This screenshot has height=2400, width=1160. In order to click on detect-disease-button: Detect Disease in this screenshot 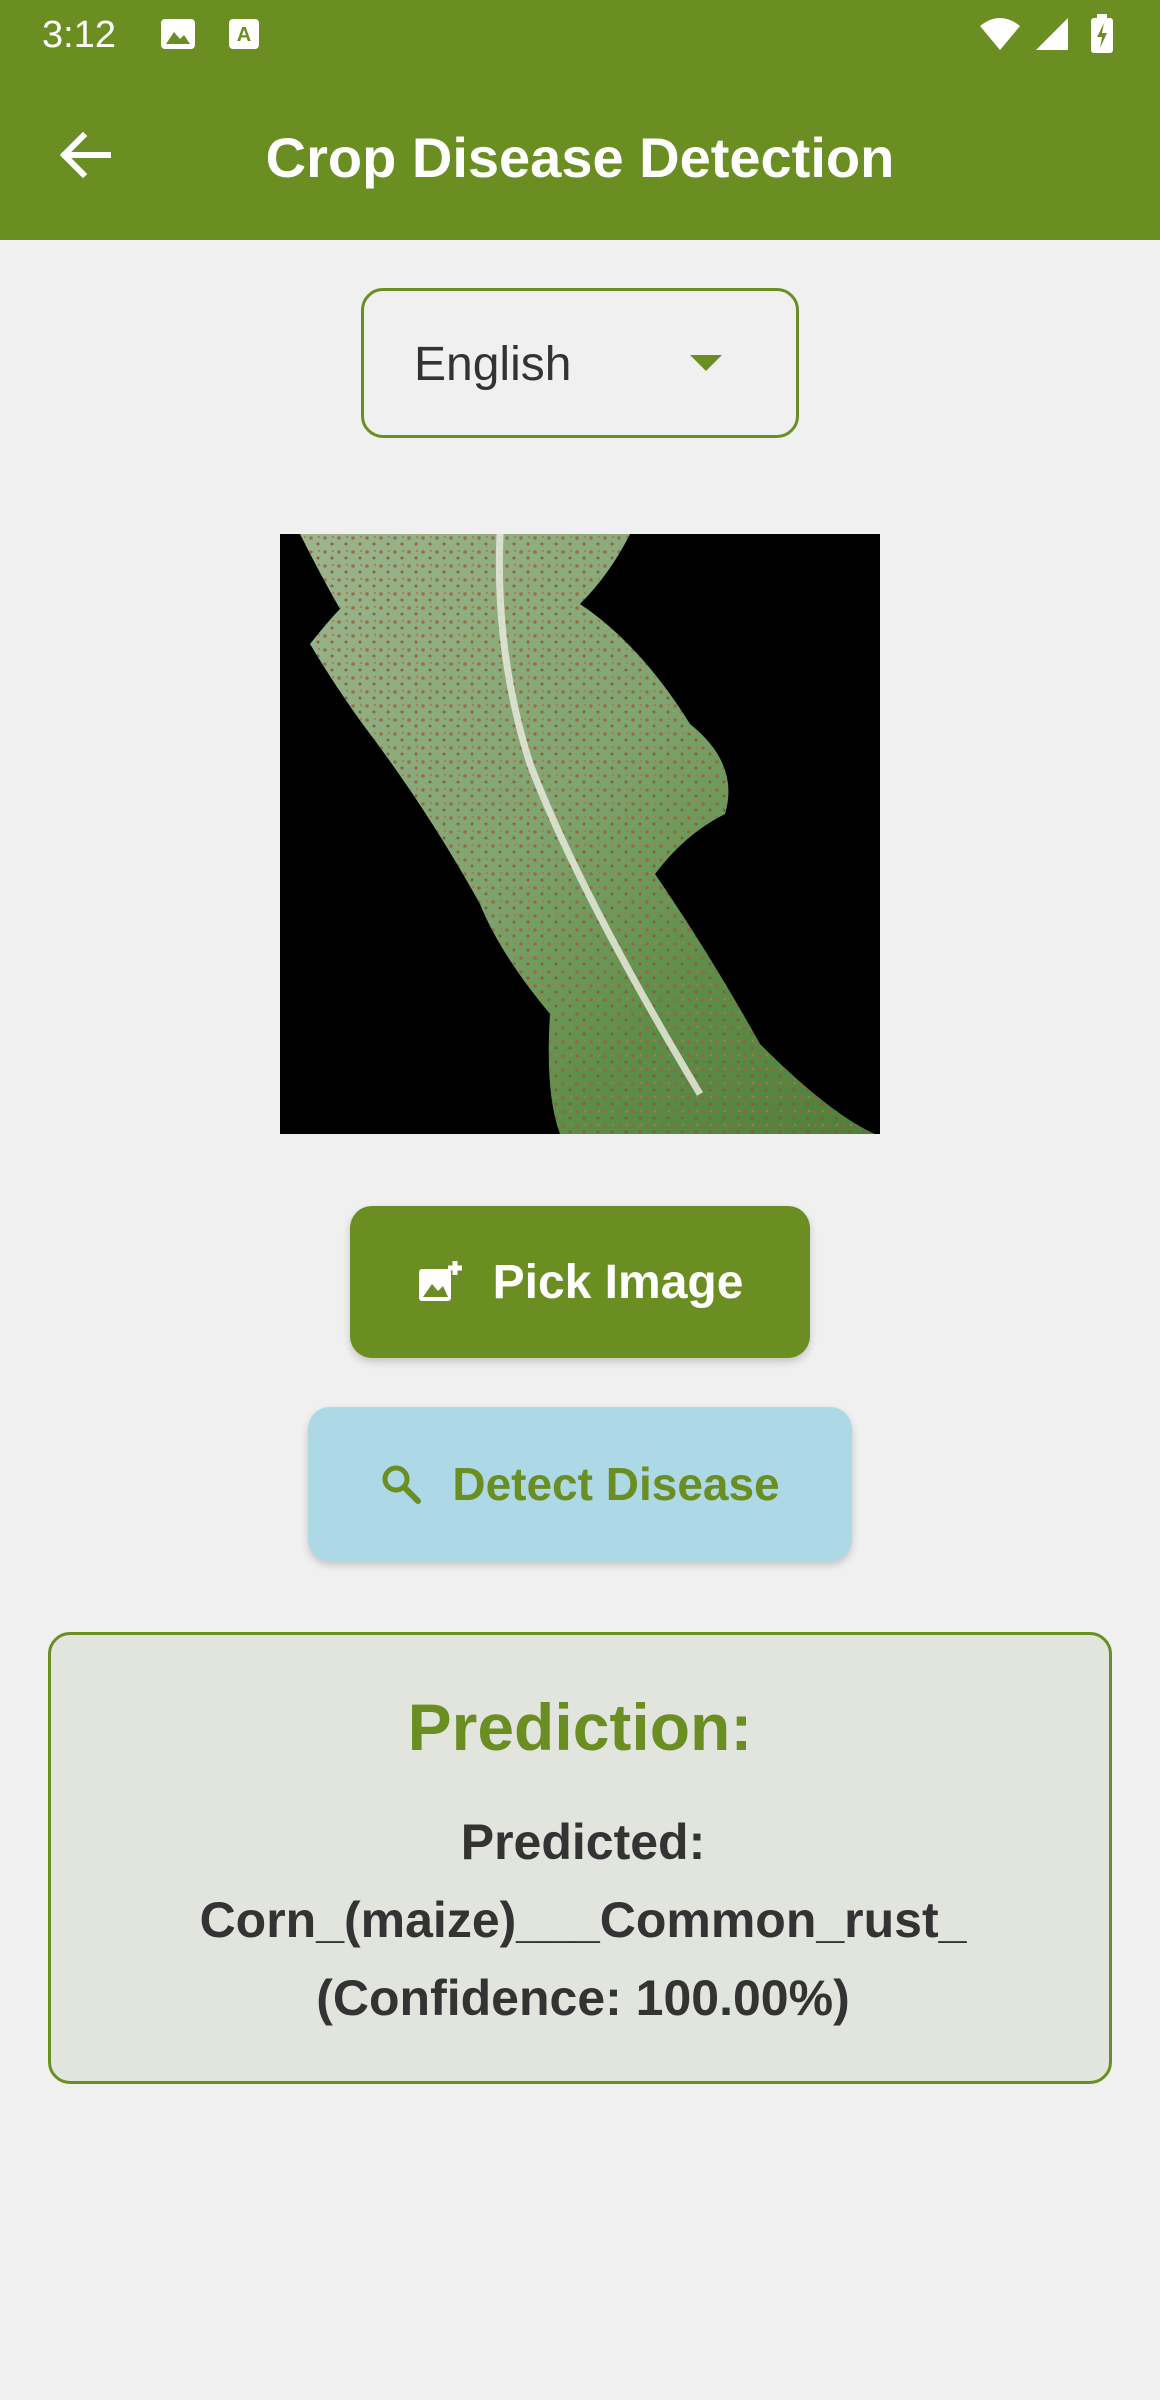, I will do `click(580, 1484)`.